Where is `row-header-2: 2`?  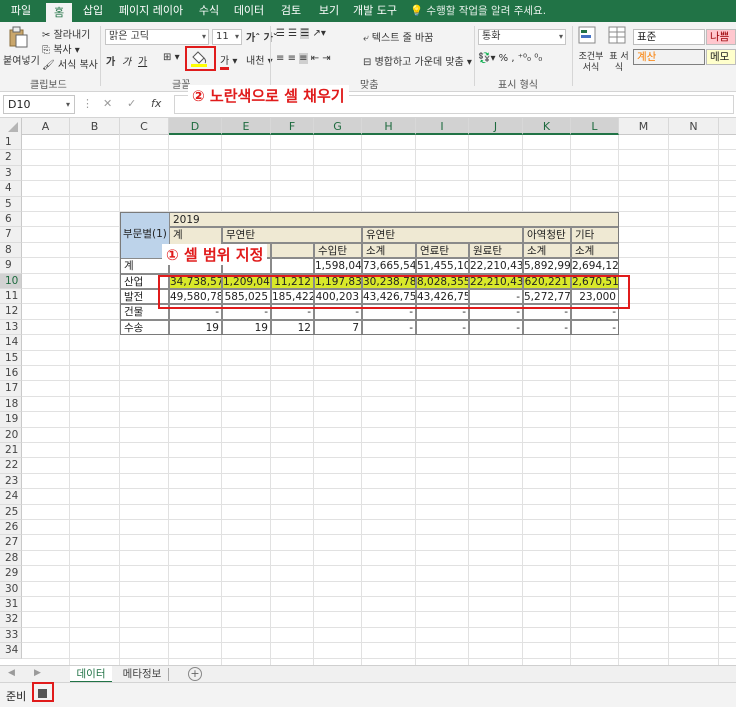 row-header-2: 2 is located at coordinates (11, 158).